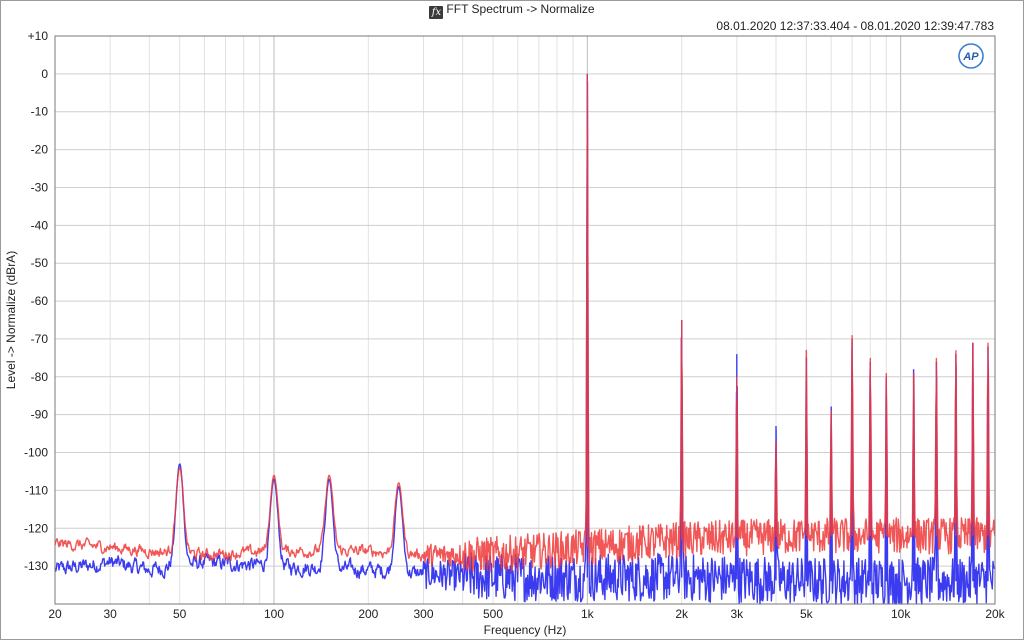 Image resolution: width=1024 pixels, height=640 pixels. What do you see at coordinates (110, 614) in the screenshot?
I see `x-tick-label: 30` at bounding box center [110, 614].